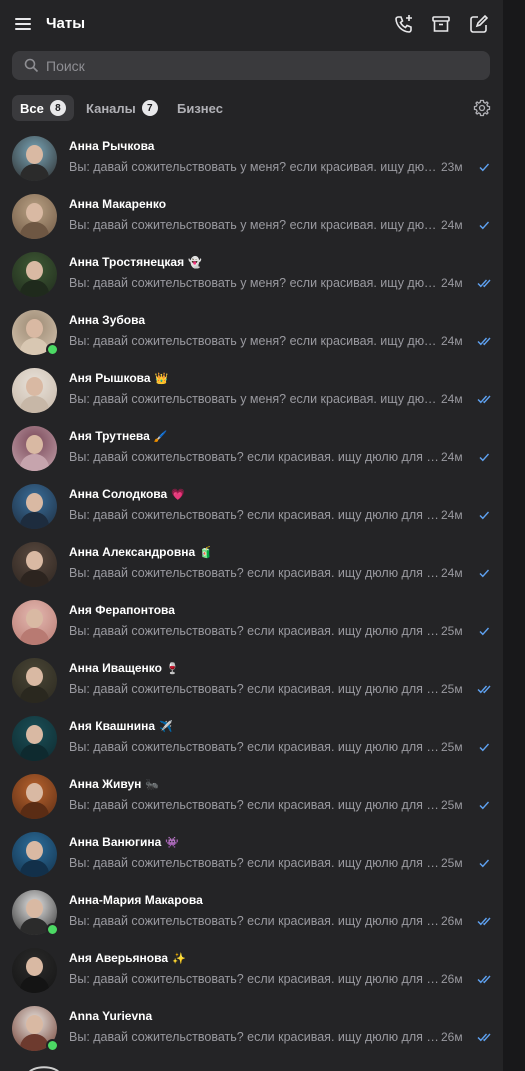 The image size is (525, 1071). I want to click on compose-icon, so click(479, 24).